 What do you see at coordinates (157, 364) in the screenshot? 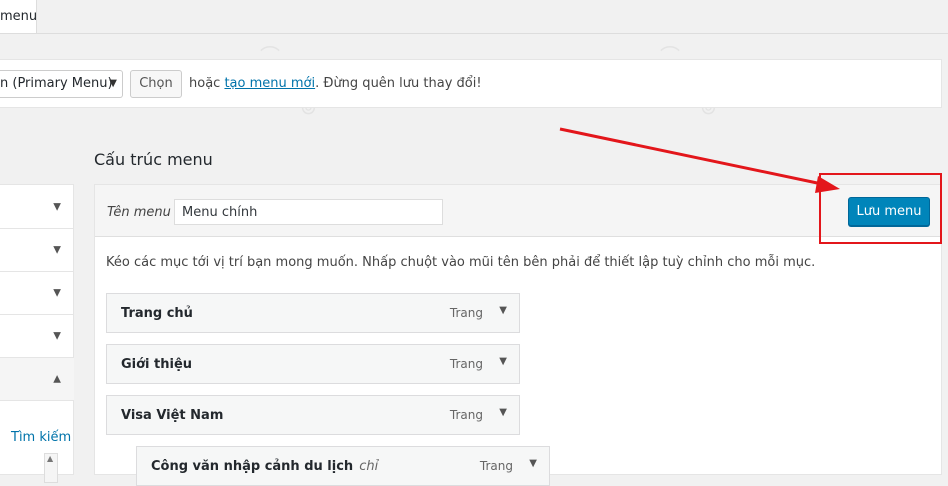
I see `menu-item-title: Giới thiệu` at bounding box center [157, 364].